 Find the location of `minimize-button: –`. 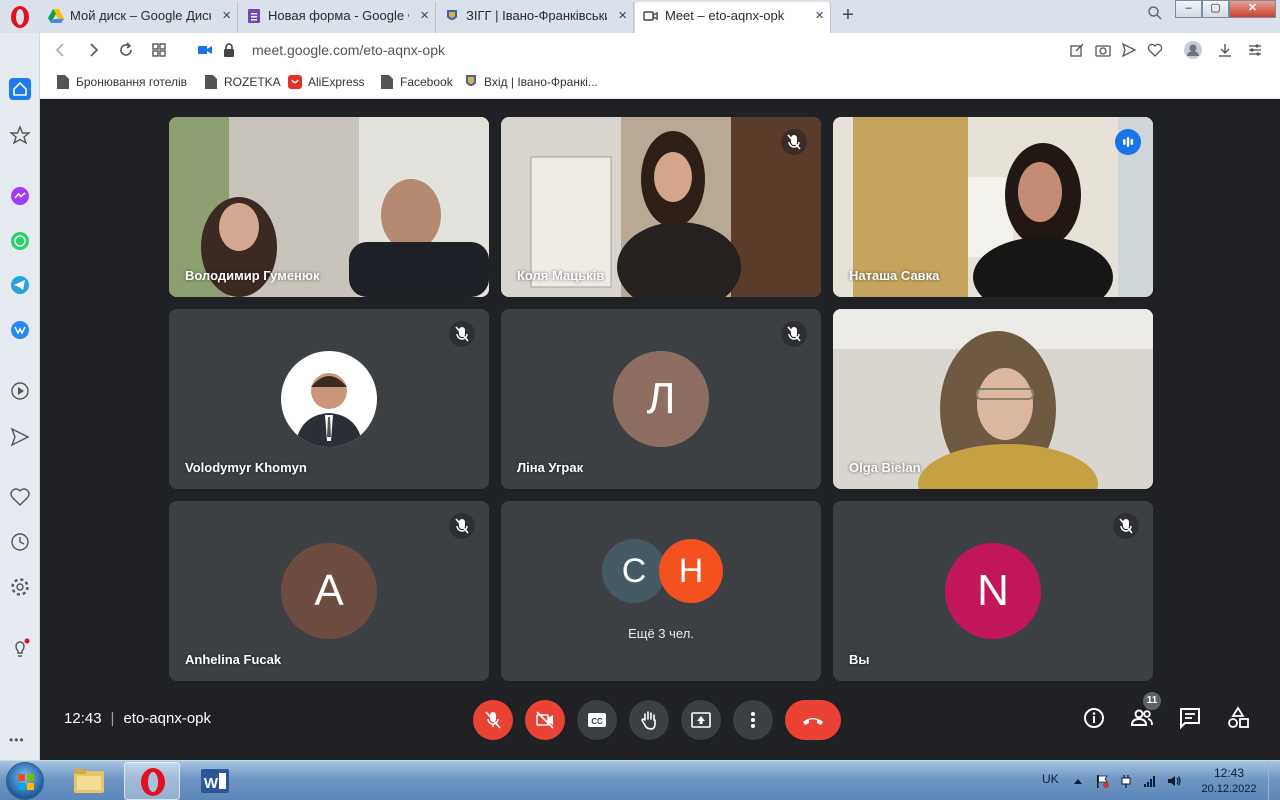

minimize-button: – is located at coordinates (1188, 9).